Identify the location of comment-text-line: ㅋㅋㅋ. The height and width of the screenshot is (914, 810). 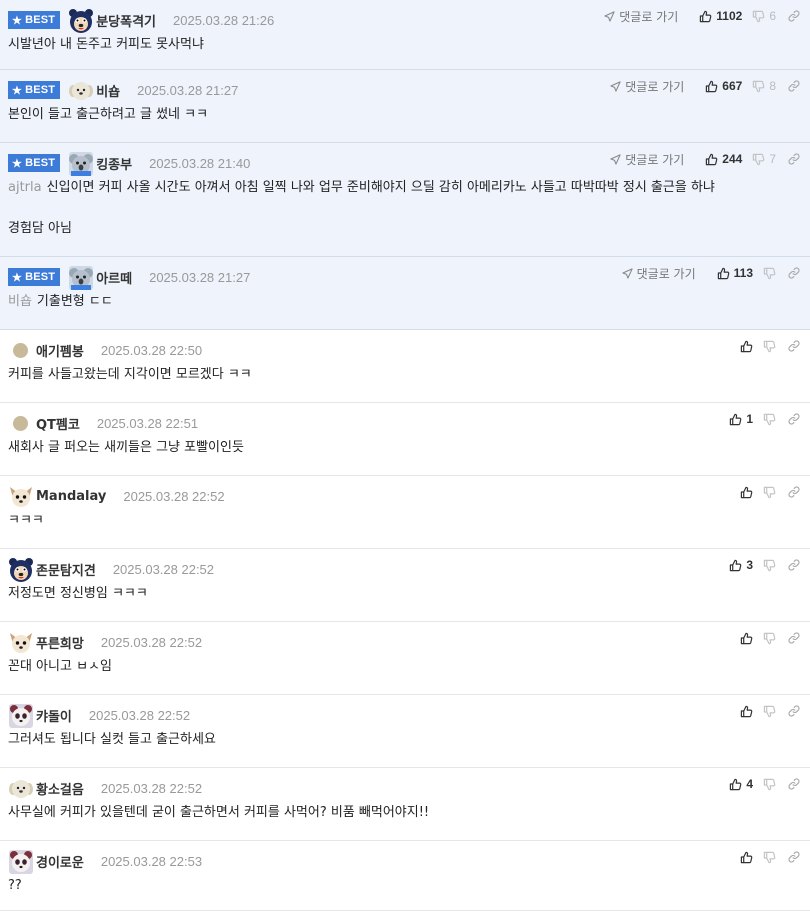
(26, 520).